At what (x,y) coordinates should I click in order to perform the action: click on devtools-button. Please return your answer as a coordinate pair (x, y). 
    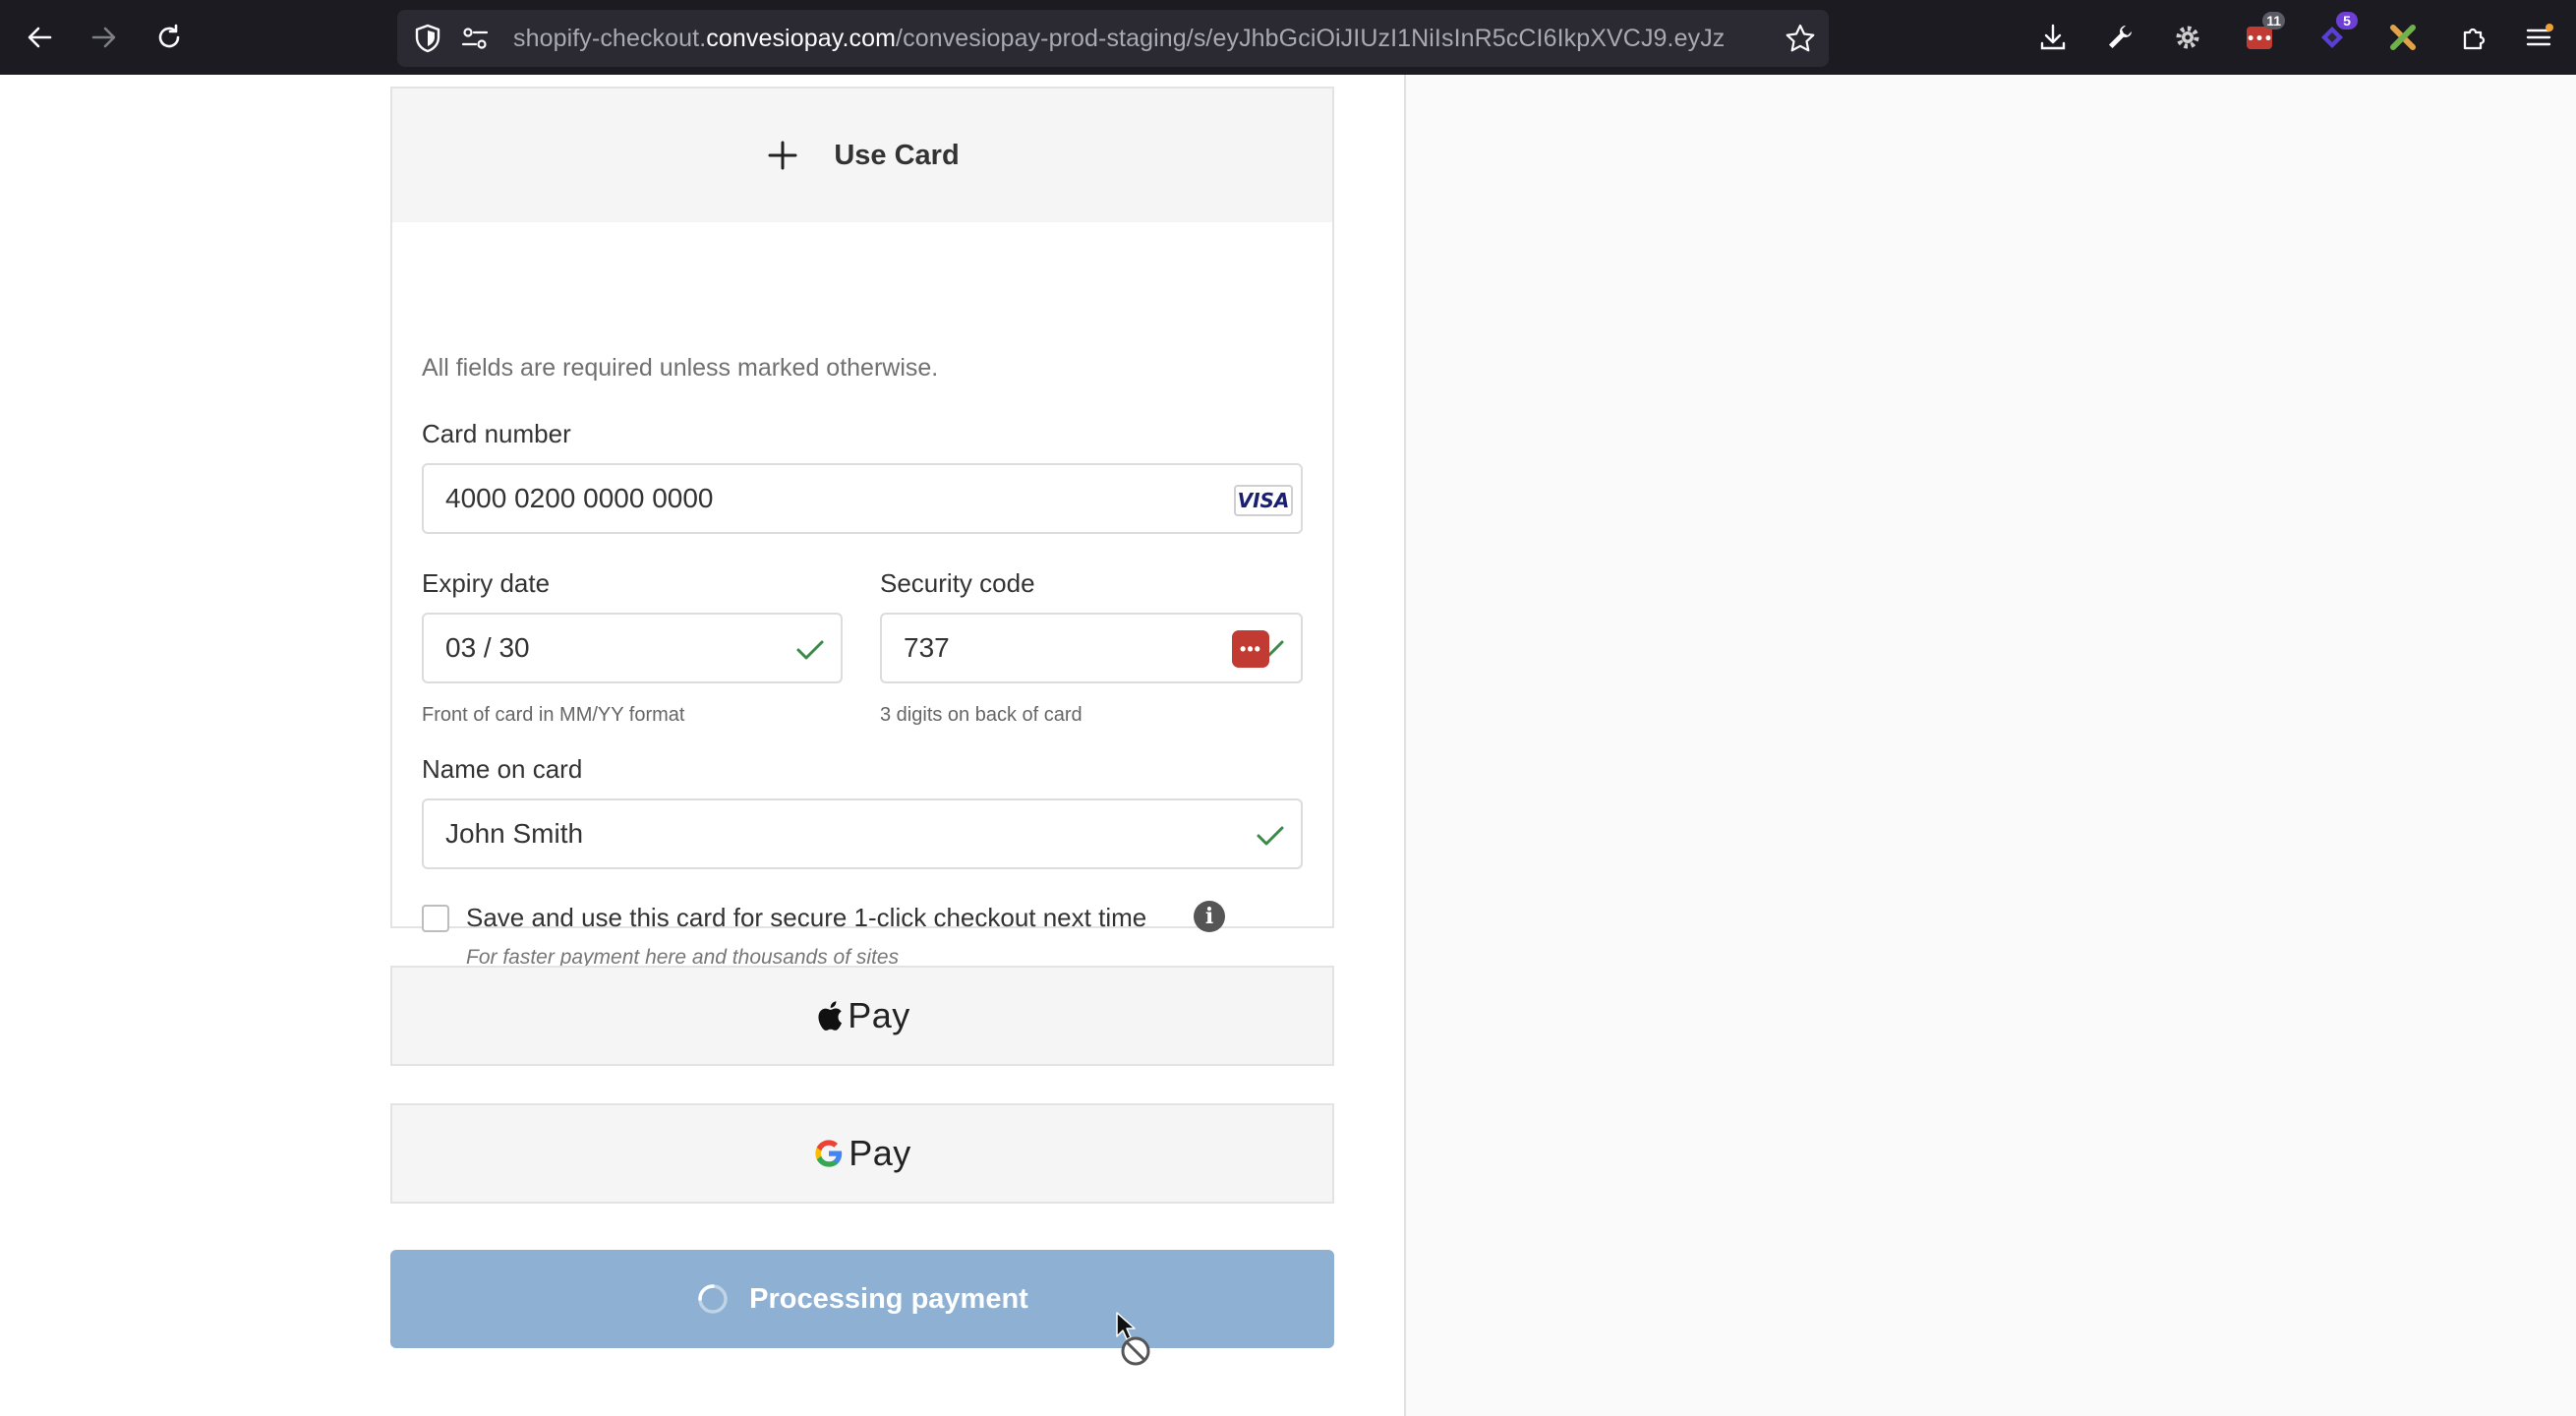
    Looking at the image, I should click on (2119, 37).